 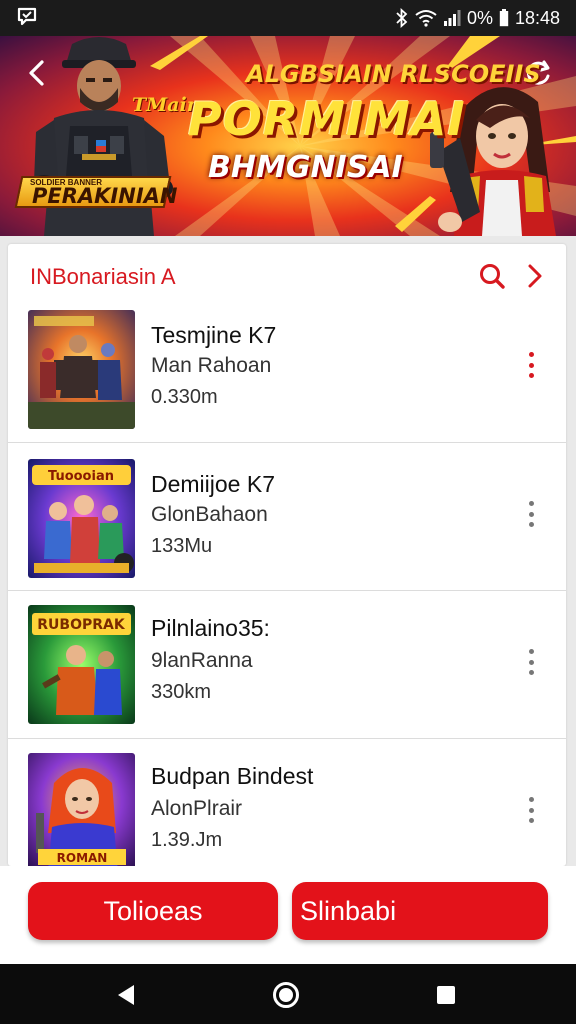 What do you see at coordinates (103, 276) in the screenshot?
I see `card-title: INBonariasin A` at bounding box center [103, 276].